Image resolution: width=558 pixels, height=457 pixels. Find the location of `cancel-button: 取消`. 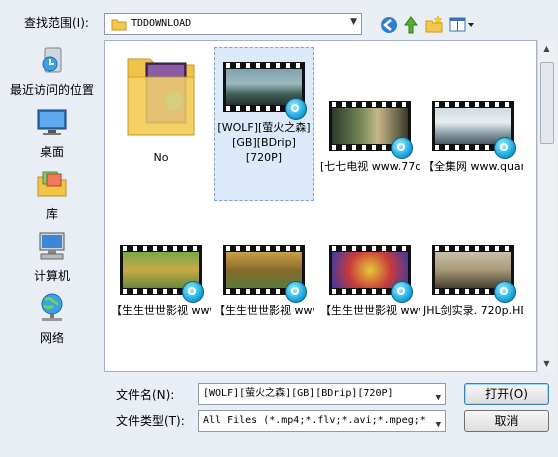

cancel-button: 取消 is located at coordinates (506, 421).